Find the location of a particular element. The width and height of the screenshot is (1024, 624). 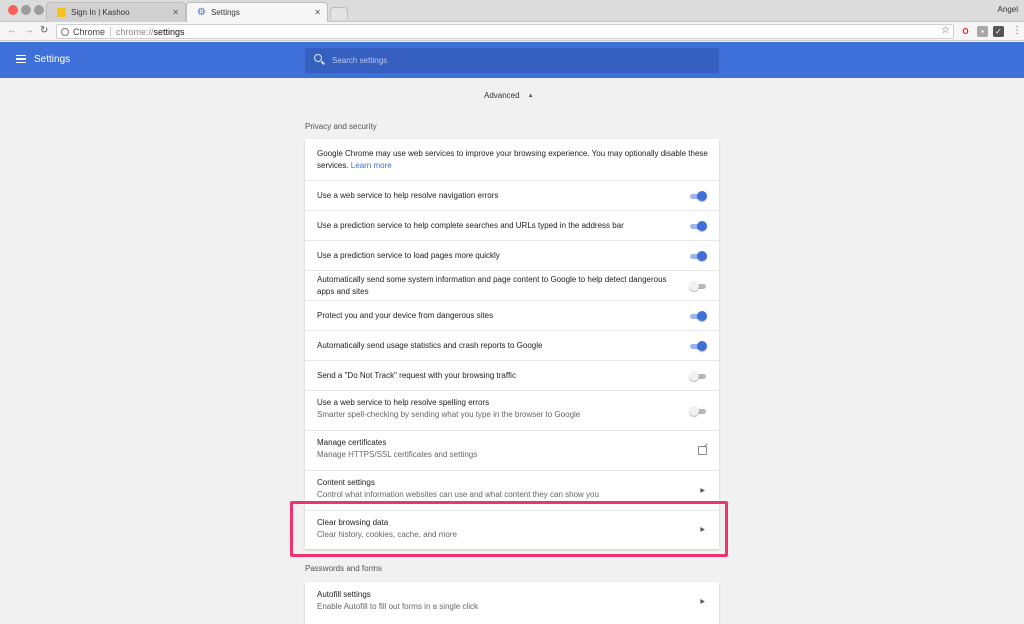

external-link-icon is located at coordinates (702, 450).